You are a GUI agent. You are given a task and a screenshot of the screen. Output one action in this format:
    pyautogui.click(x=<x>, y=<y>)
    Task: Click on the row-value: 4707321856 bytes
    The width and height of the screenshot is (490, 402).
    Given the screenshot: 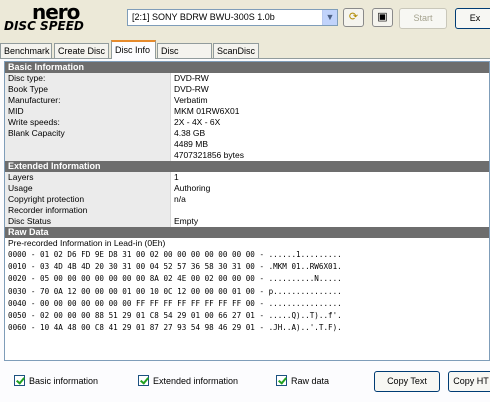 What is the action you would take?
    pyautogui.click(x=209, y=155)
    